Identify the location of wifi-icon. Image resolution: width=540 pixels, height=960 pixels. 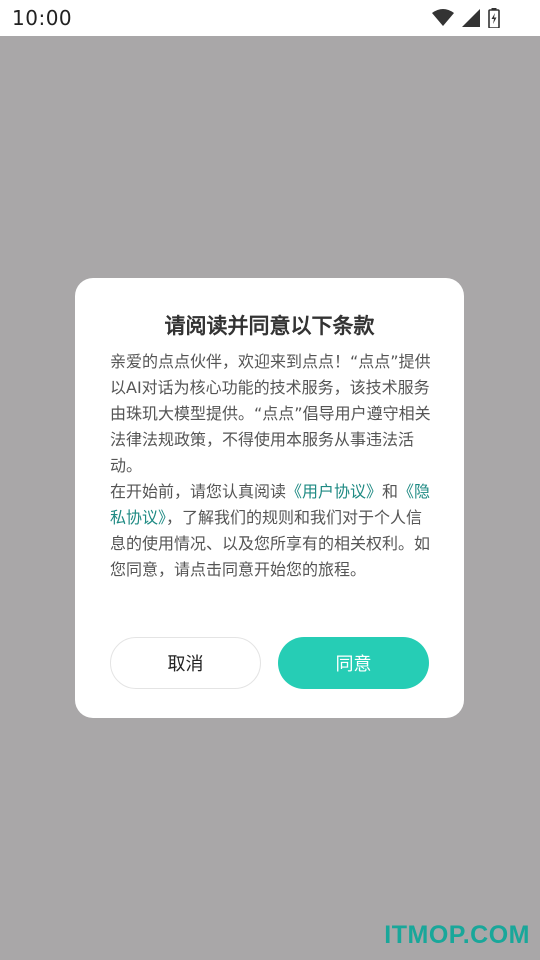
(443, 18).